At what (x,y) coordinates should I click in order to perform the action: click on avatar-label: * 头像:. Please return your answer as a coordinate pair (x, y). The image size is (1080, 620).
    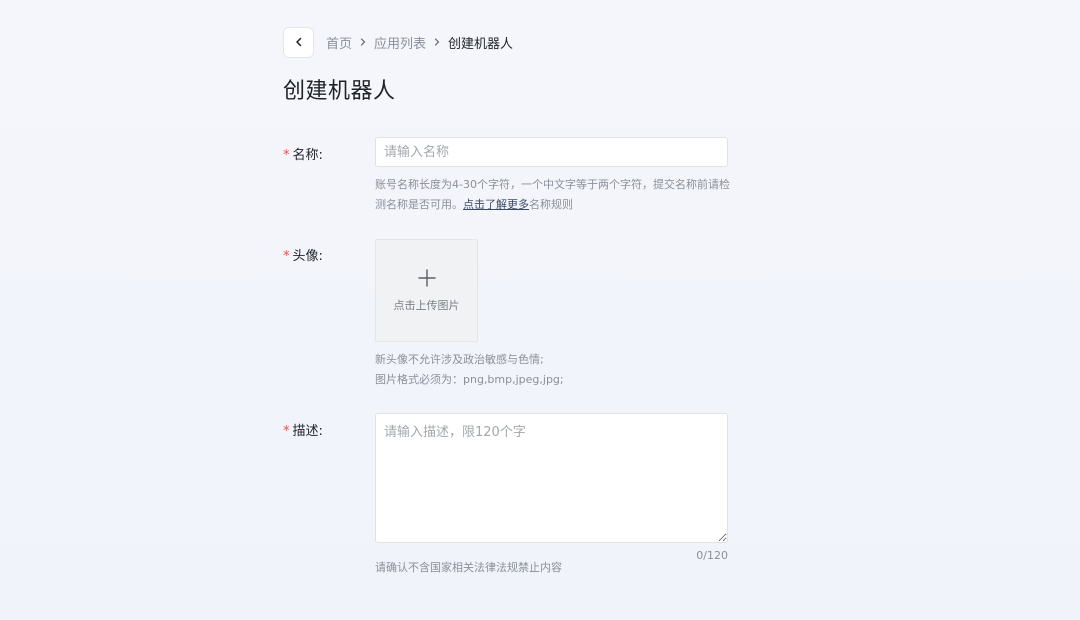
    Looking at the image, I should click on (303, 254).